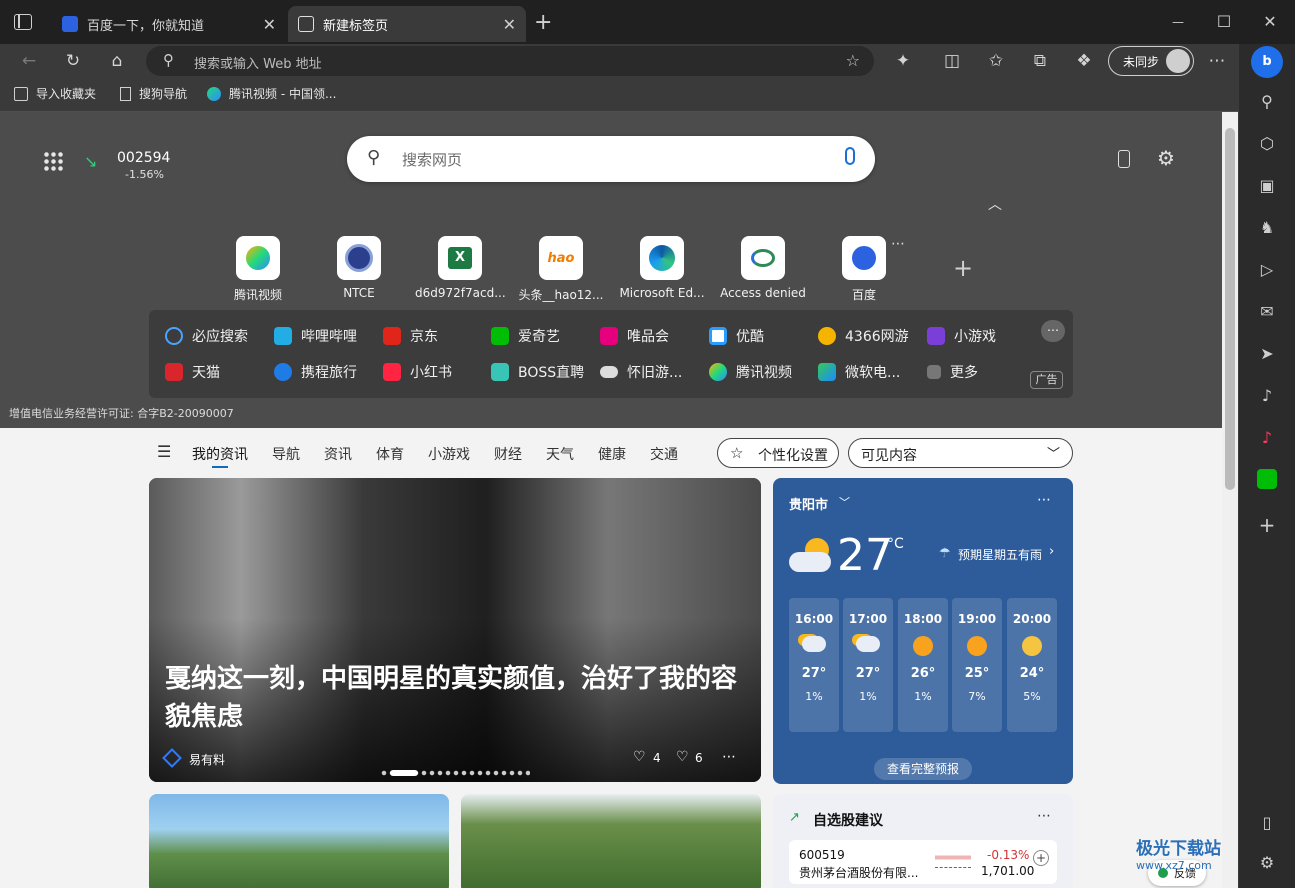 Image resolution: width=1295 pixels, height=888 pixels. What do you see at coordinates (299, 841) in the screenshot?
I see `news-card-game` at bounding box center [299, 841].